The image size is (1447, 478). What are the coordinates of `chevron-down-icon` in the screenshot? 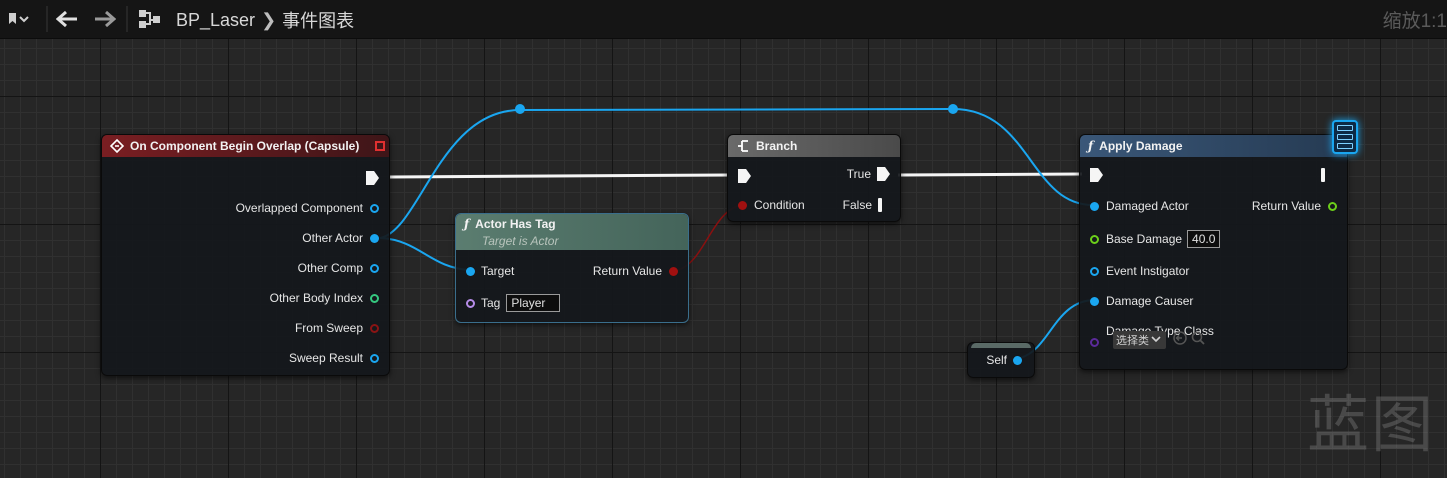 It's located at (1156, 338).